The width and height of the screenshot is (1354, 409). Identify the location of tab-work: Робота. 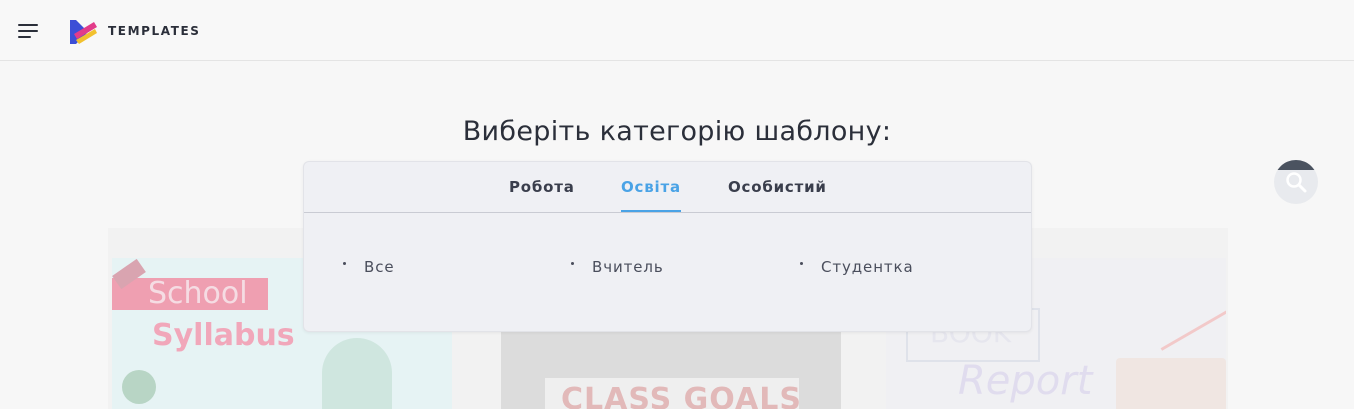
(542, 187).